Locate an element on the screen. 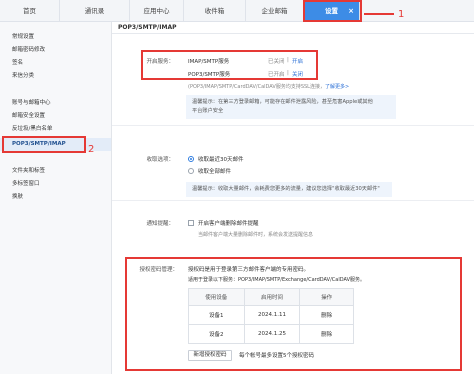  sidebar-item-account-center: 账号与邮箱中心 is located at coordinates (55, 103).